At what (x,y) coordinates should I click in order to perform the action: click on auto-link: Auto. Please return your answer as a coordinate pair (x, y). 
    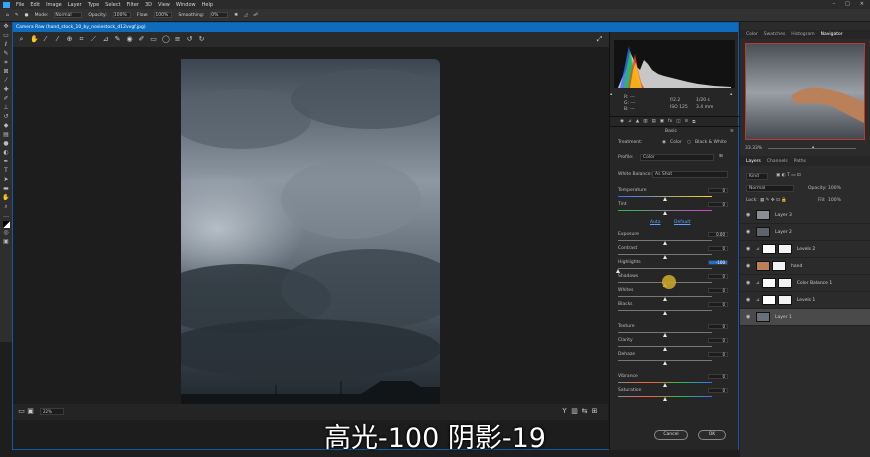
    Looking at the image, I should click on (655, 222).